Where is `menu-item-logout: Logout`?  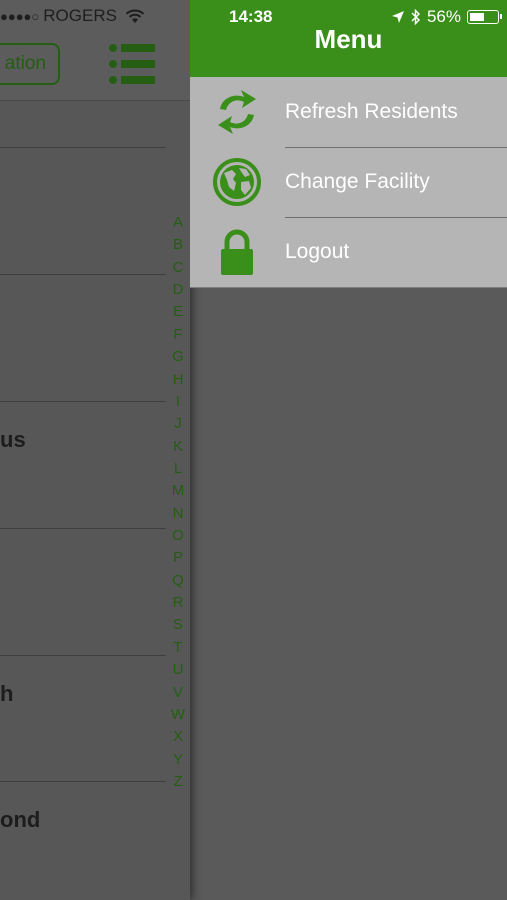
menu-item-logout: Logout is located at coordinates (348, 252).